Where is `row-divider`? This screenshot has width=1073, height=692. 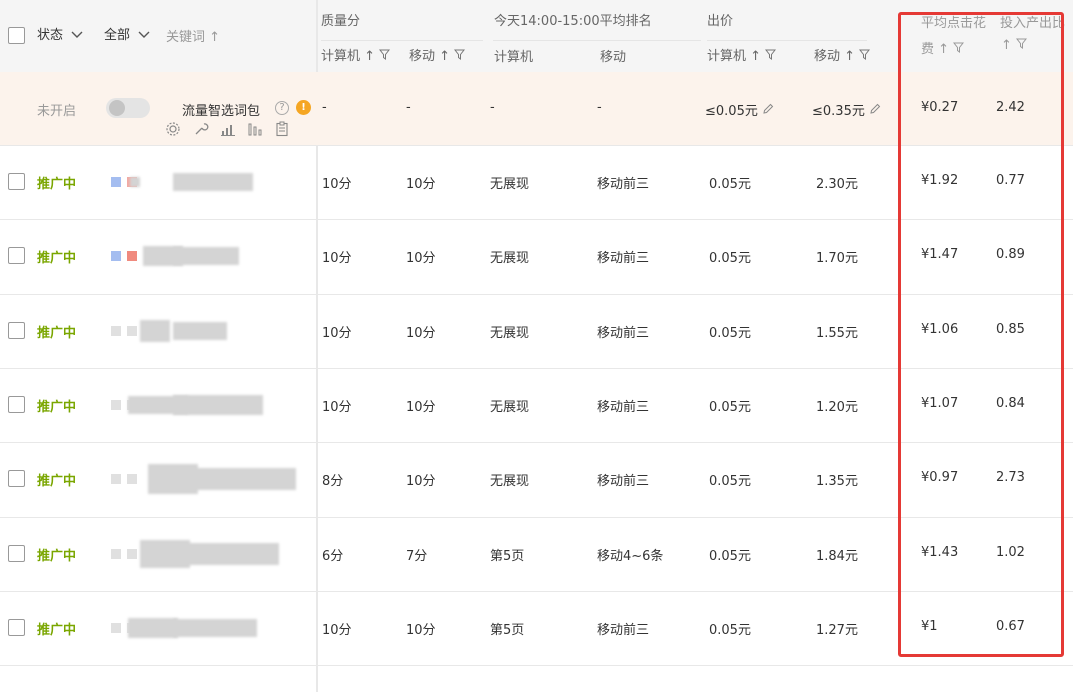
row-divider is located at coordinates (536, 666).